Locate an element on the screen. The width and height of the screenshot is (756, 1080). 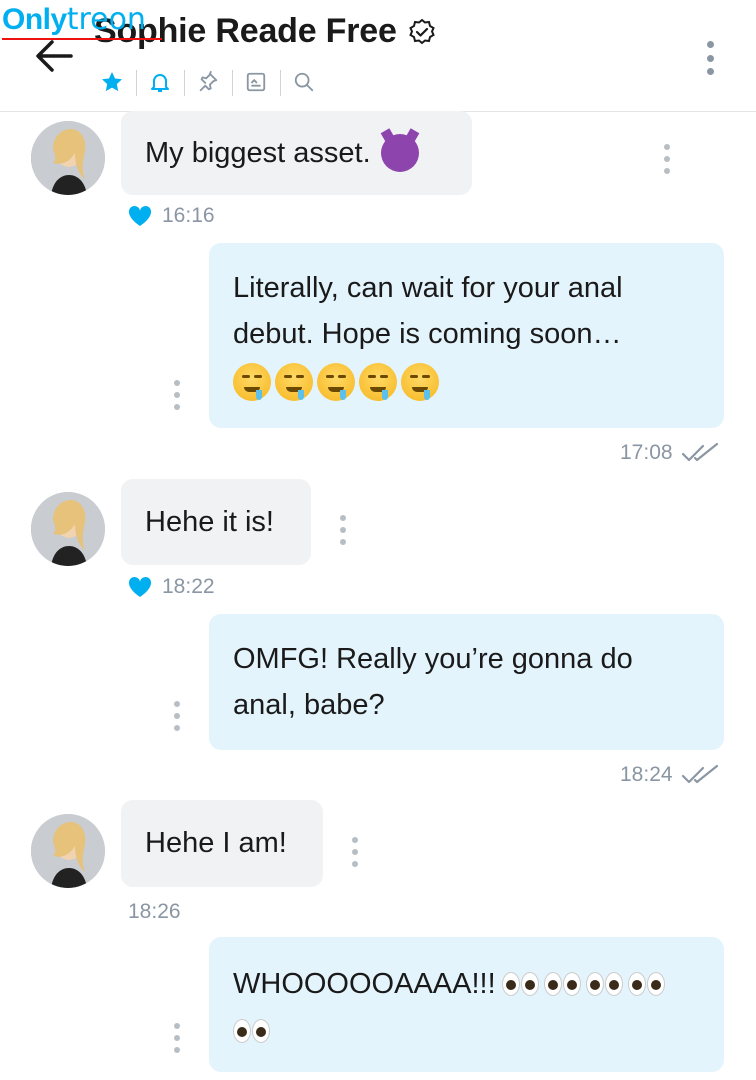
message-bubble-outgoing: OMFG! Really you’re gonna do anal, babe? is located at coordinates (466, 682).